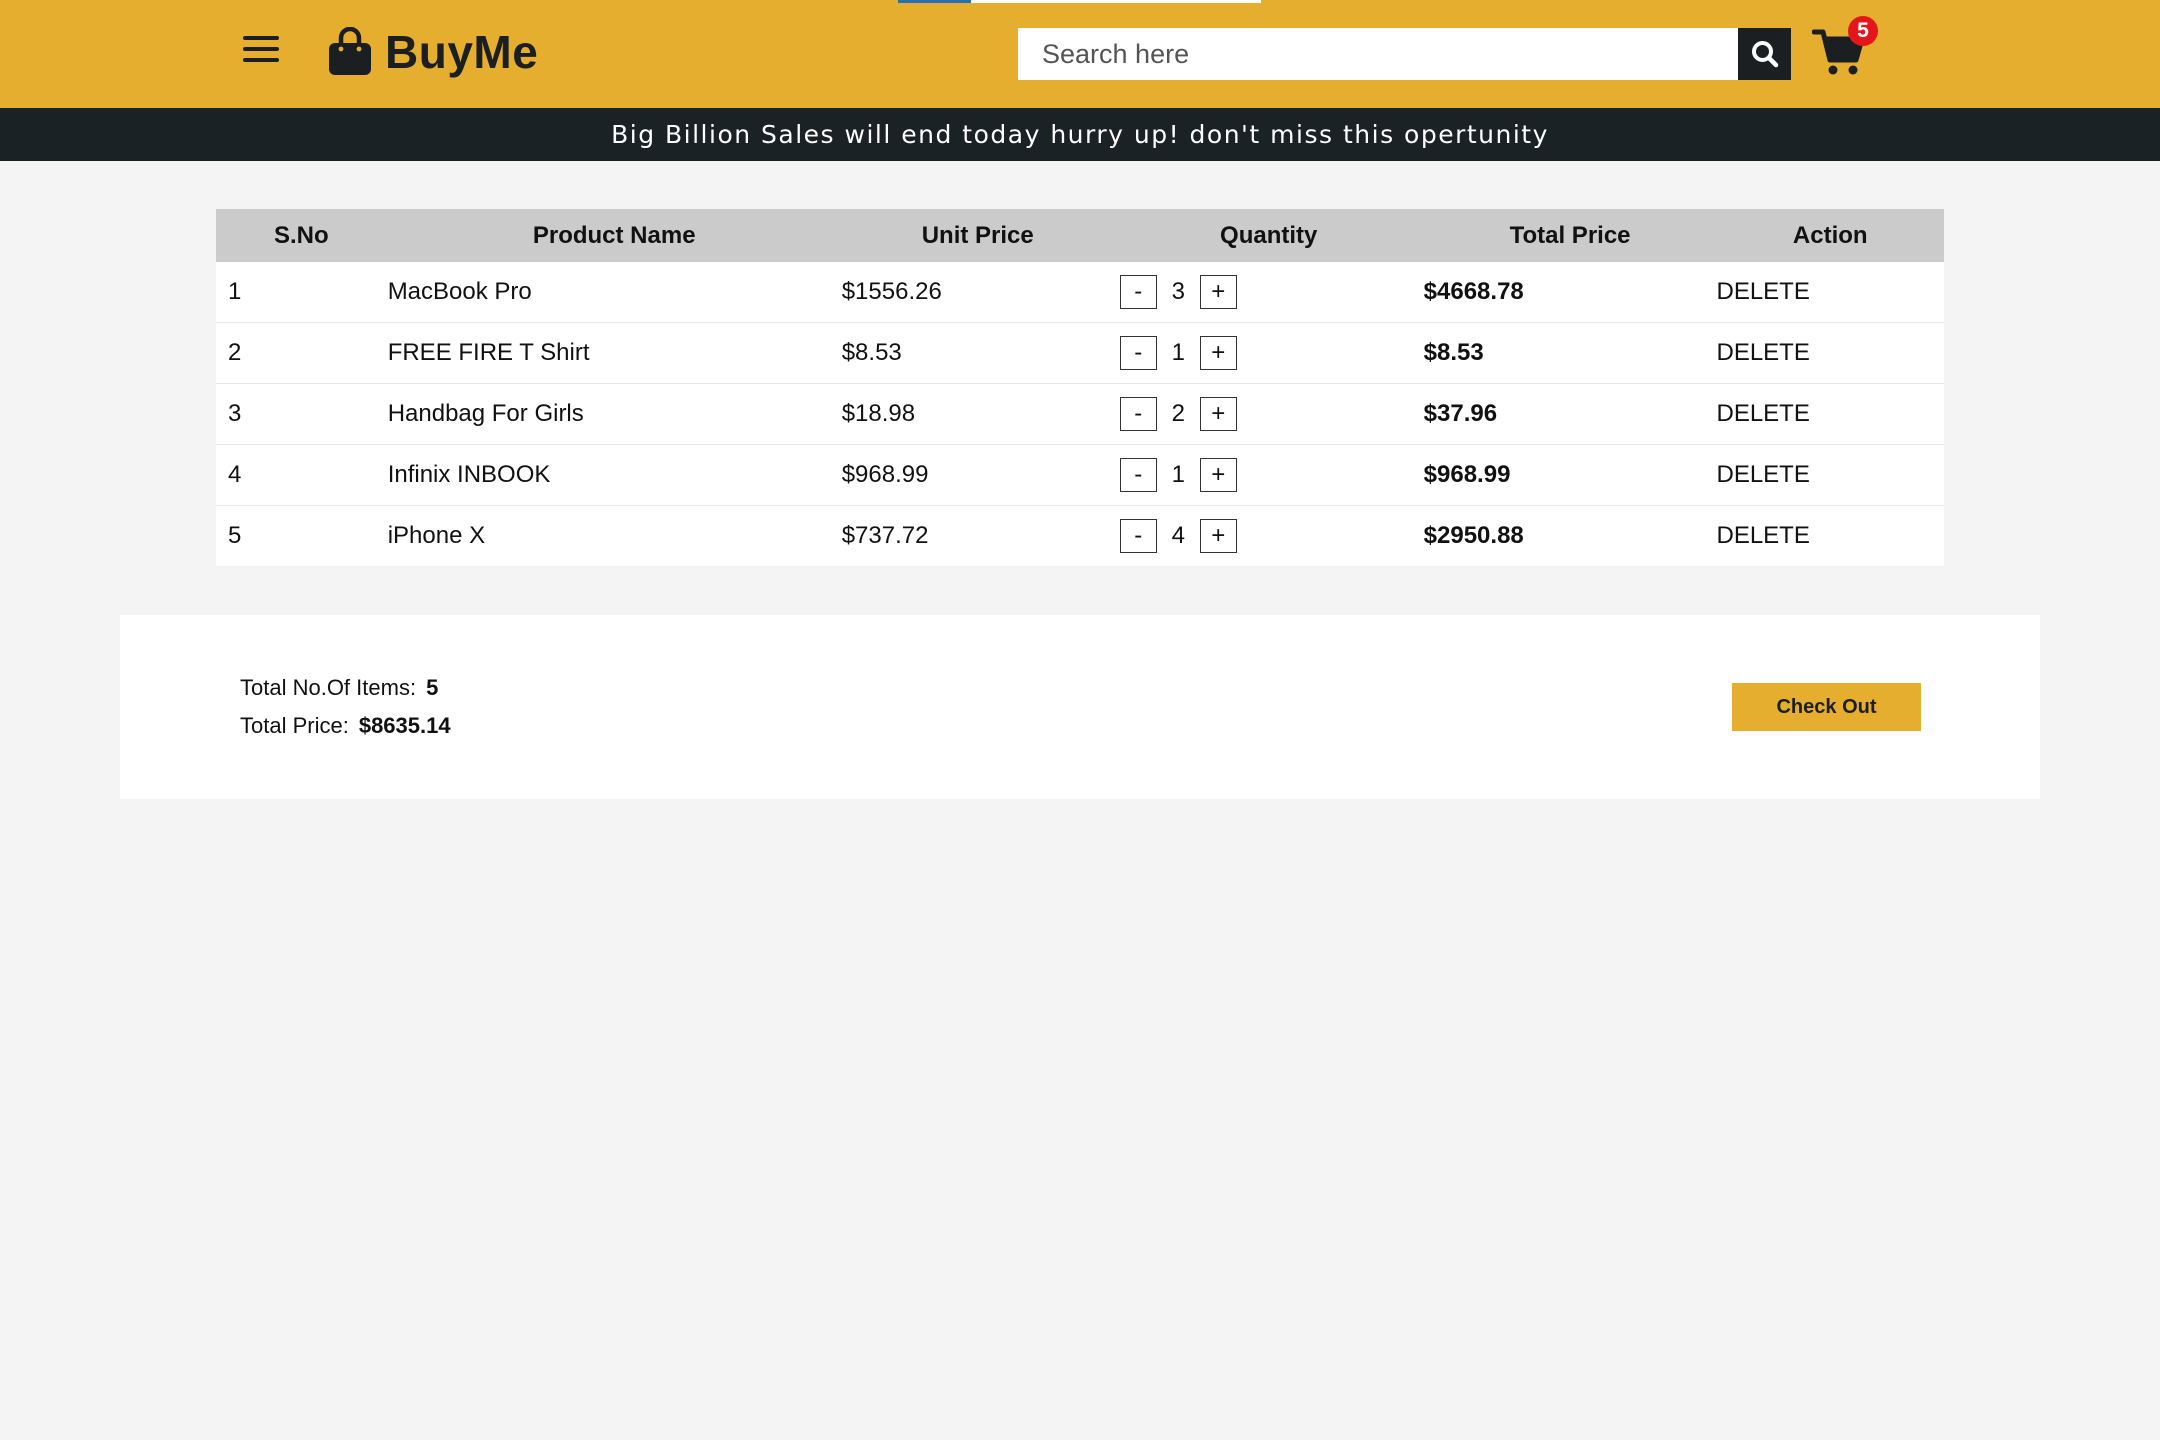 The image size is (2160, 1440). I want to click on header-total-price: Total Price, so click(1570, 235).